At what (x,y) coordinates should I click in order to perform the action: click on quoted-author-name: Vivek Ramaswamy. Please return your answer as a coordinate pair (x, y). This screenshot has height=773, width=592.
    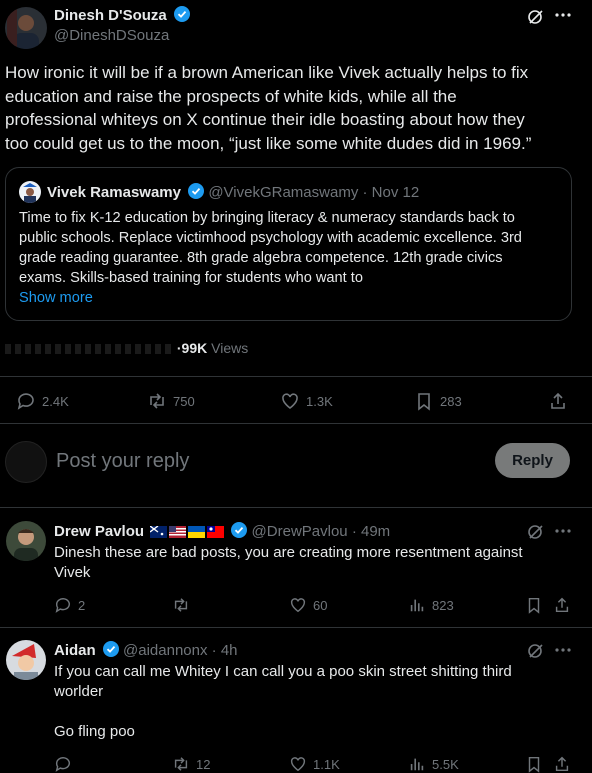
    Looking at the image, I should click on (114, 192).